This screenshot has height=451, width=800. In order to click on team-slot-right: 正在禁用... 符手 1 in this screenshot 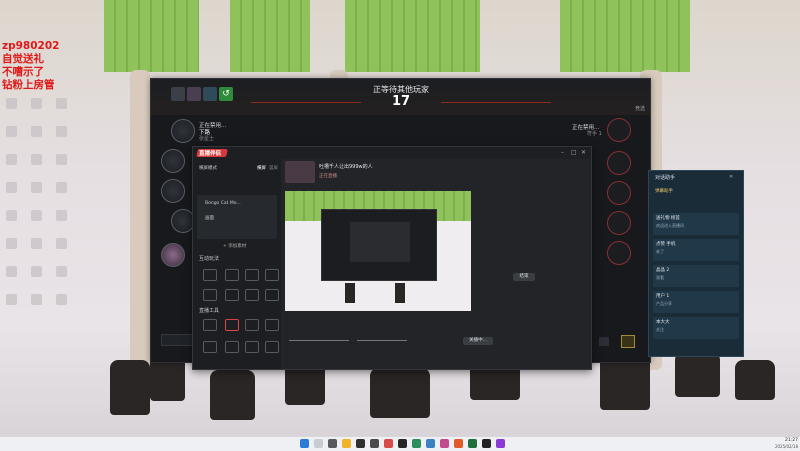, I will do `click(614, 130)`.